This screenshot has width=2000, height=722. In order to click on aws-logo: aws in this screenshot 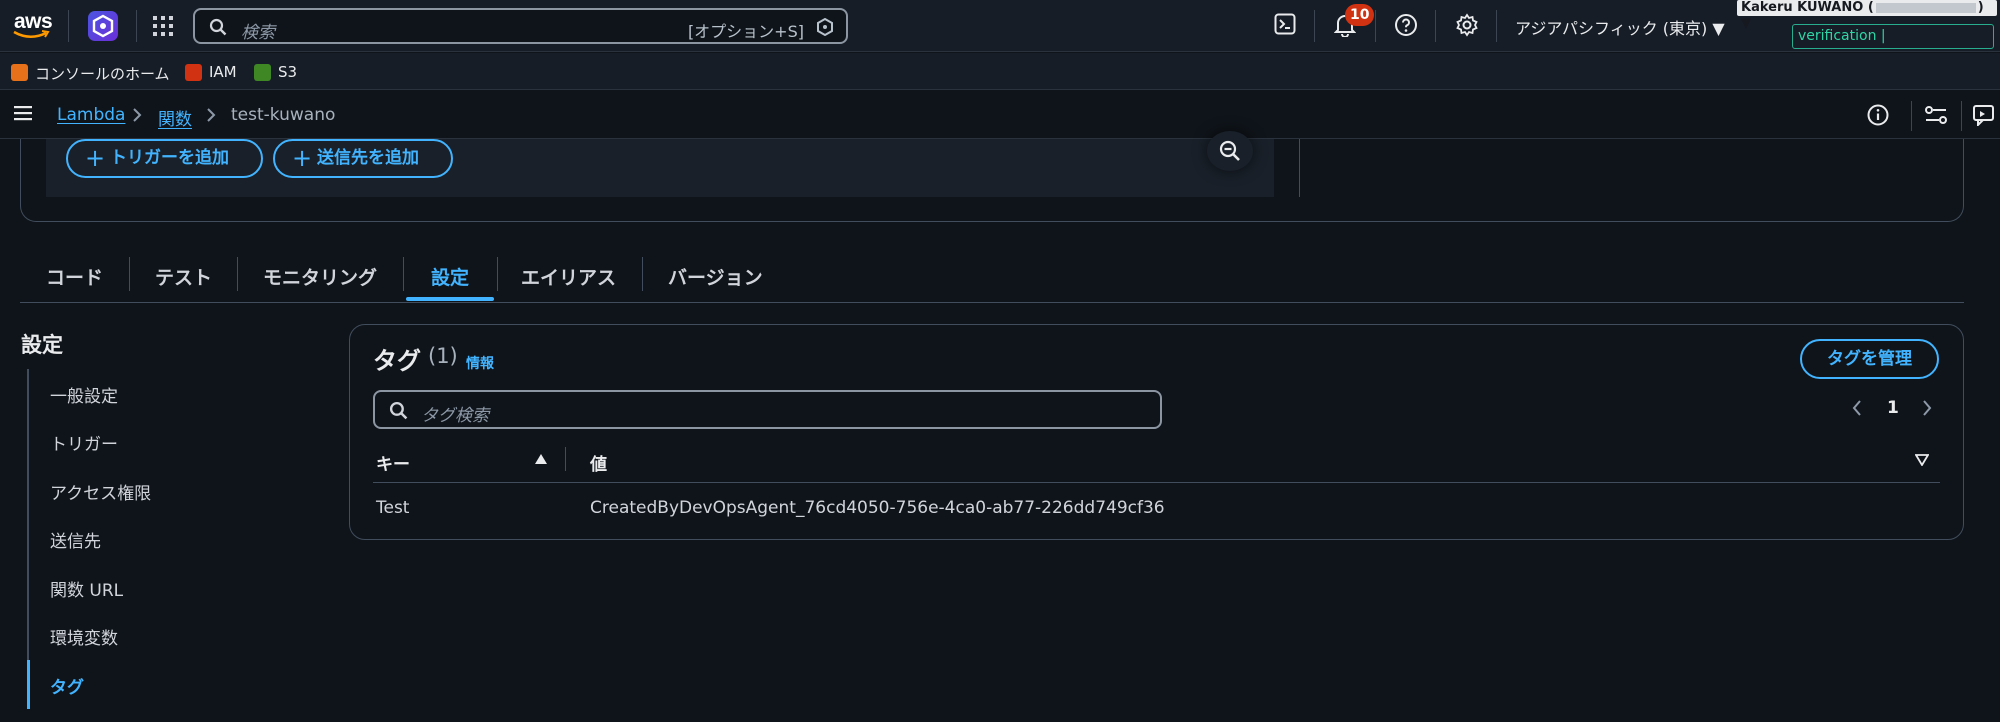, I will do `click(32, 26)`.